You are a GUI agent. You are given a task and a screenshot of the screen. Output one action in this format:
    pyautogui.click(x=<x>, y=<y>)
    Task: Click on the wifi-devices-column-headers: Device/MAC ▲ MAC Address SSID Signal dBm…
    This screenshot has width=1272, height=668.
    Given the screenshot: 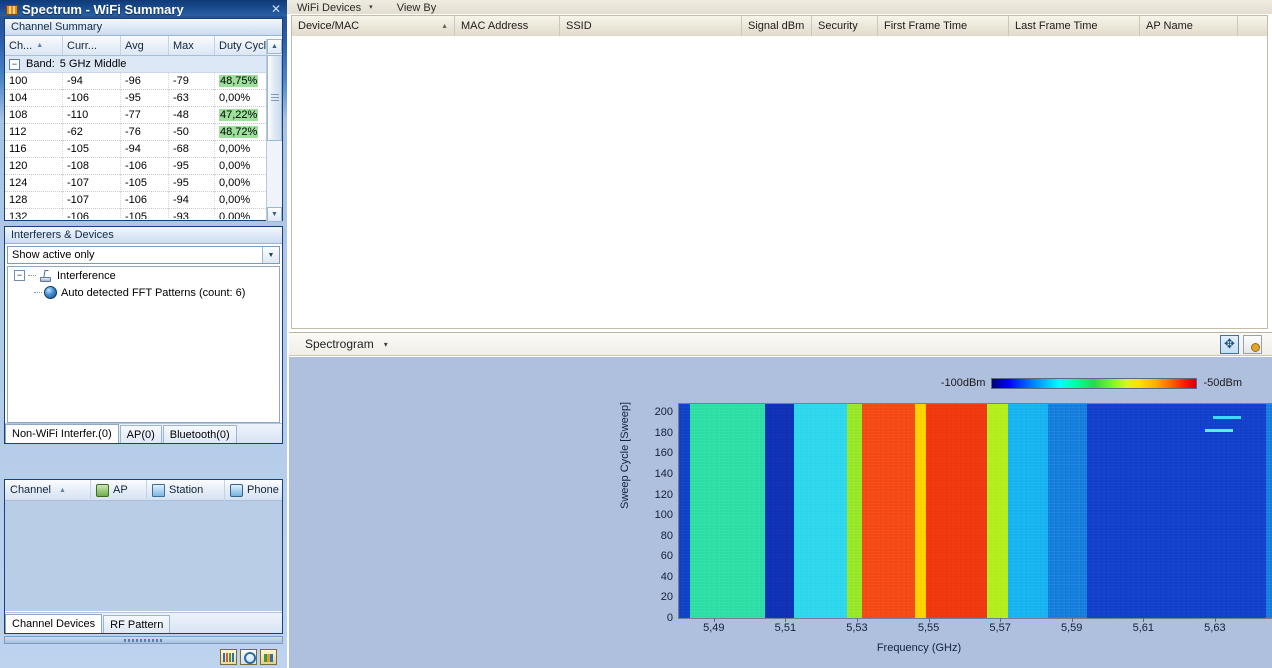 What is the action you would take?
    pyautogui.click(x=779, y=26)
    